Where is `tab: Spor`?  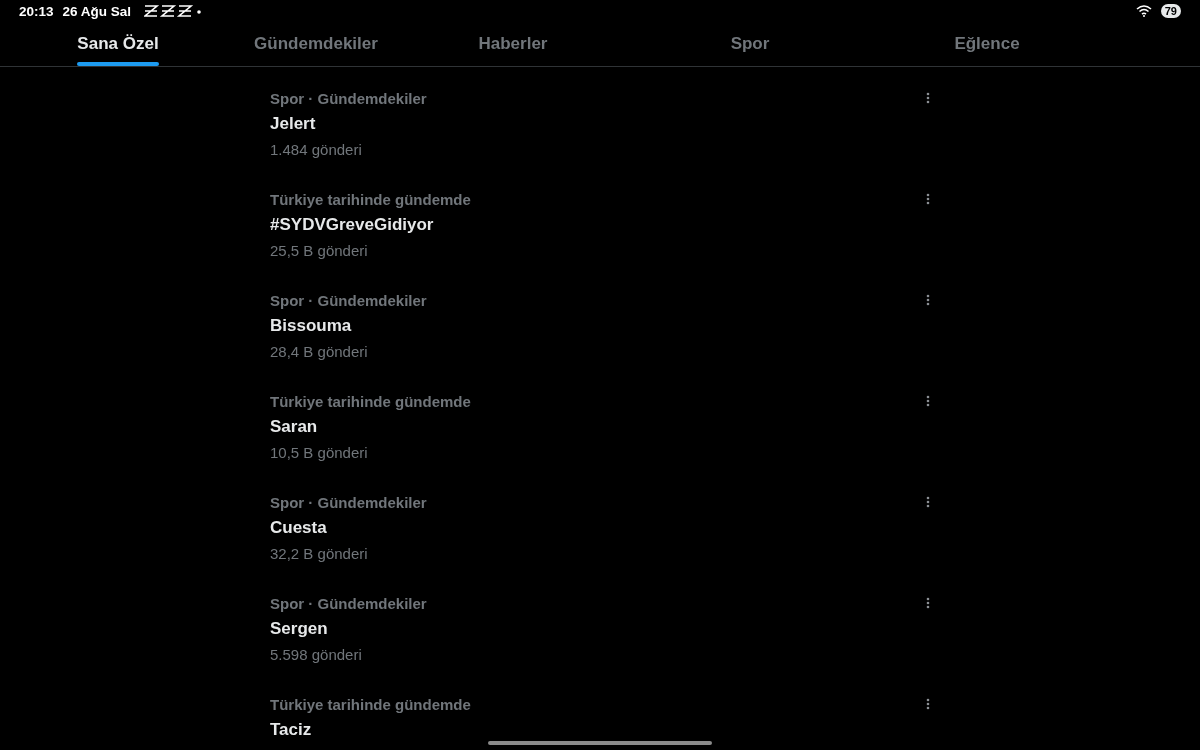 tab: Spor is located at coordinates (750, 44).